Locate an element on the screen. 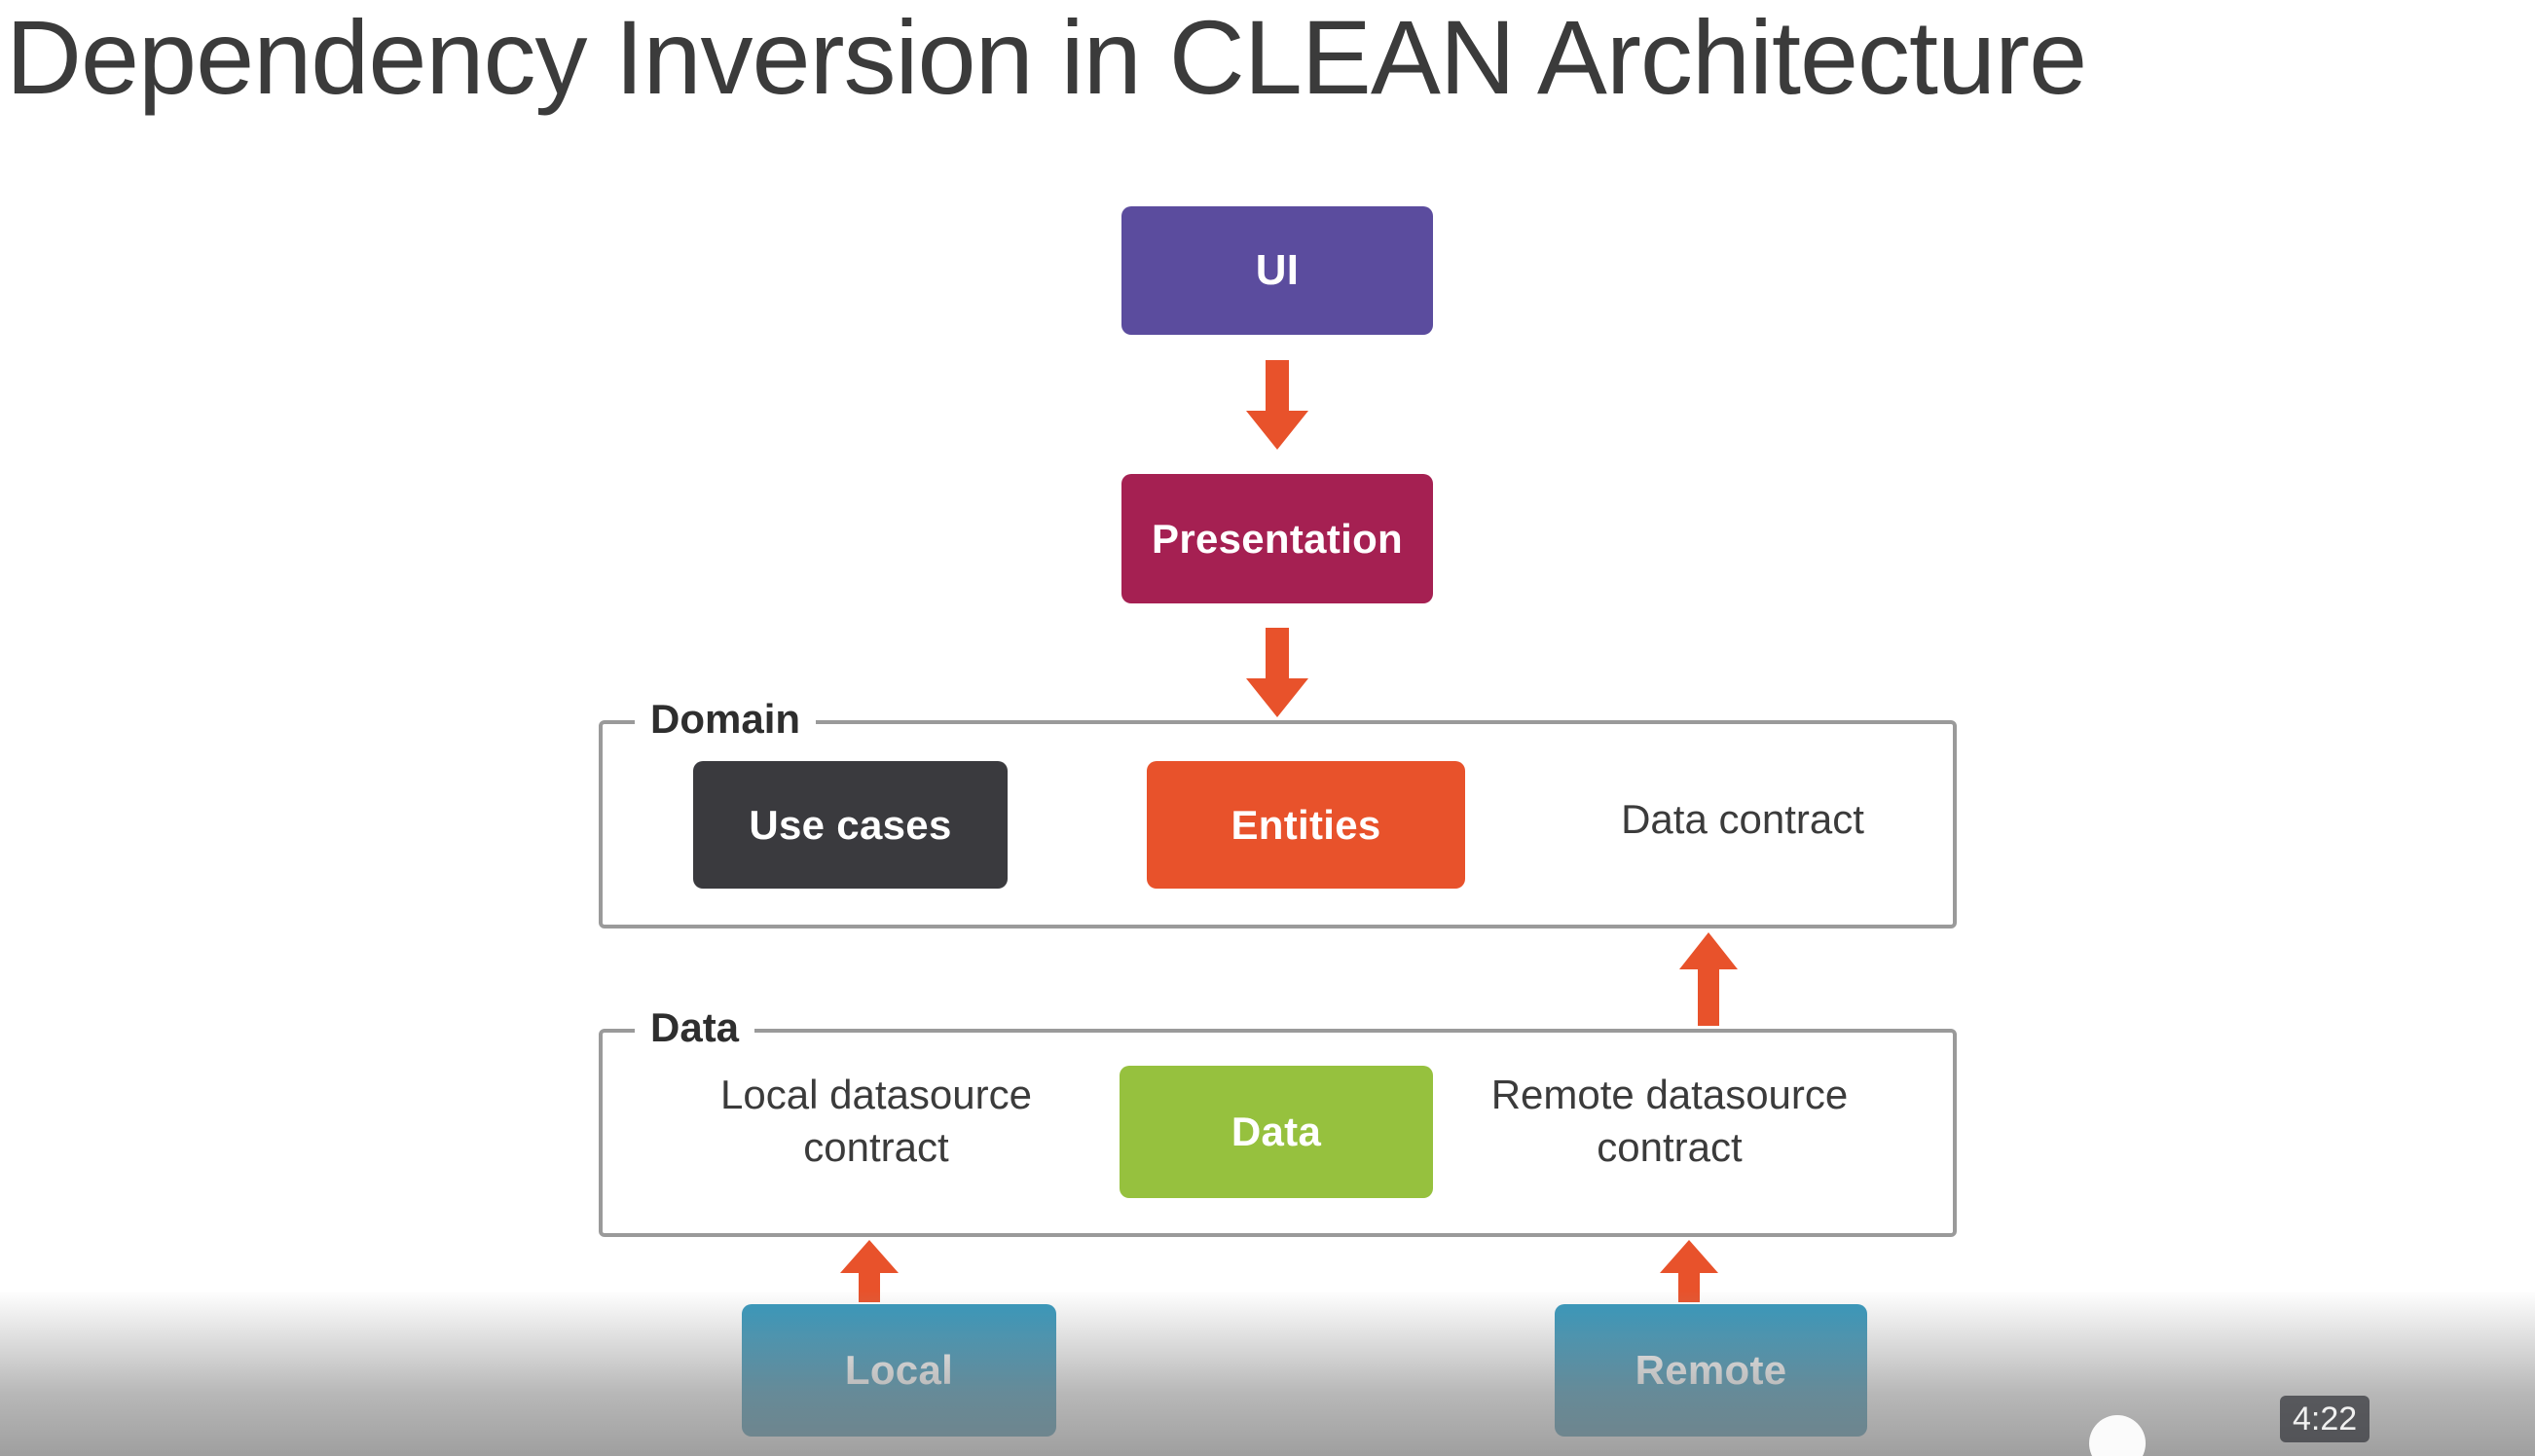  node-use-cases: Use cases is located at coordinates (850, 825).